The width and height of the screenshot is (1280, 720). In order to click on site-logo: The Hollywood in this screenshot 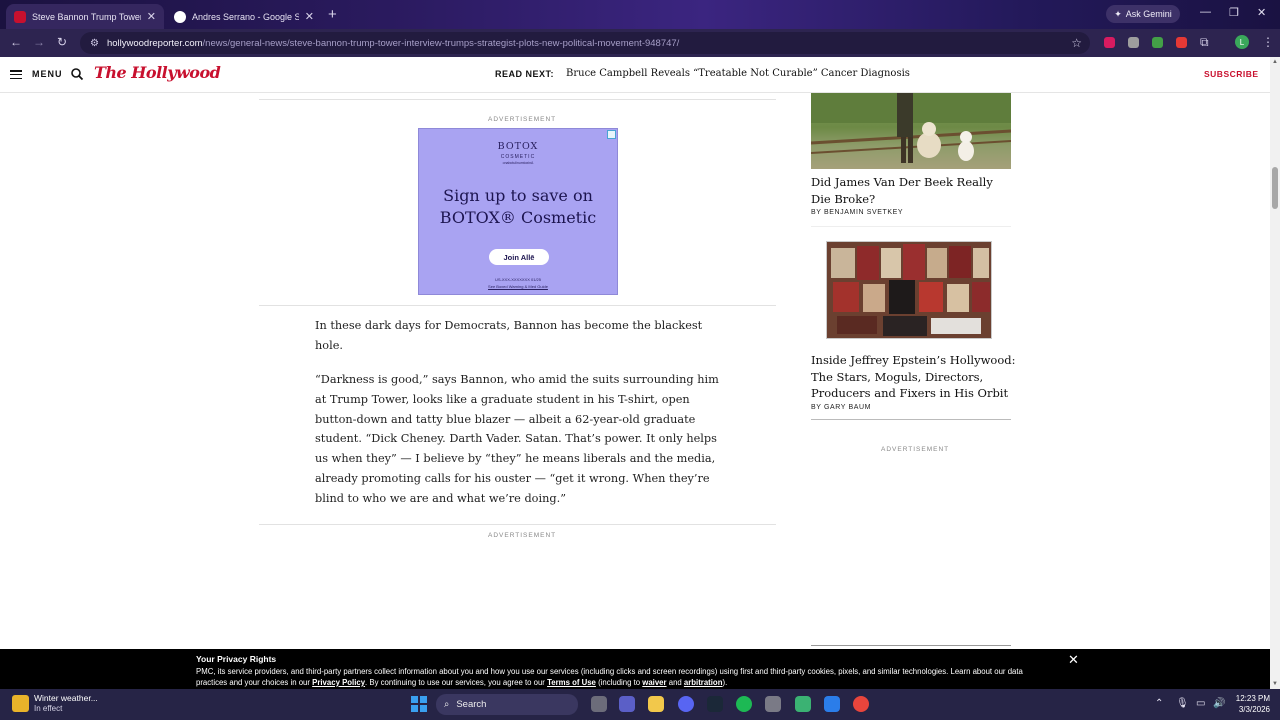, I will do `click(157, 72)`.